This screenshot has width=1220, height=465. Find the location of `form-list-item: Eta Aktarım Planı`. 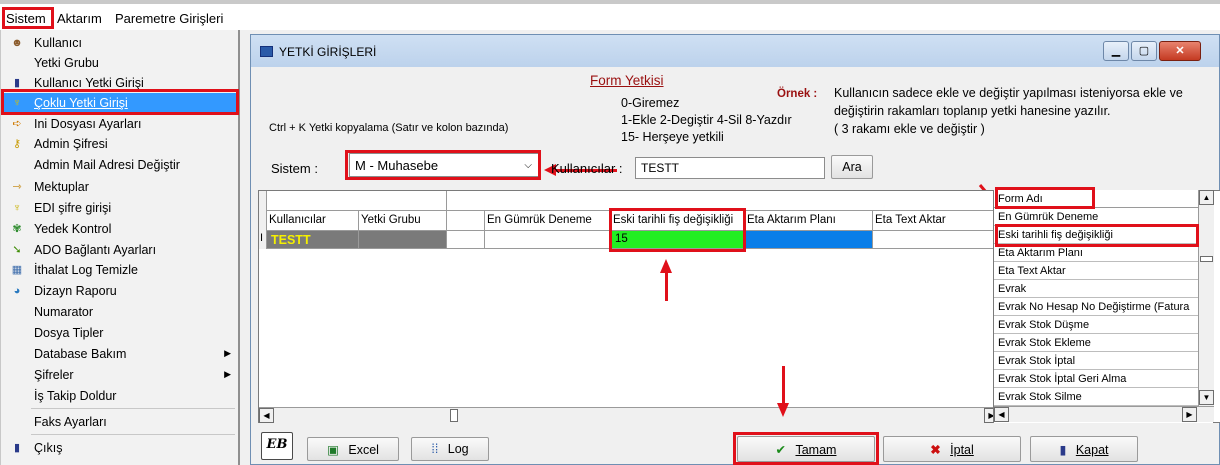

form-list-item: Eta Aktarım Planı is located at coordinates (1096, 253).